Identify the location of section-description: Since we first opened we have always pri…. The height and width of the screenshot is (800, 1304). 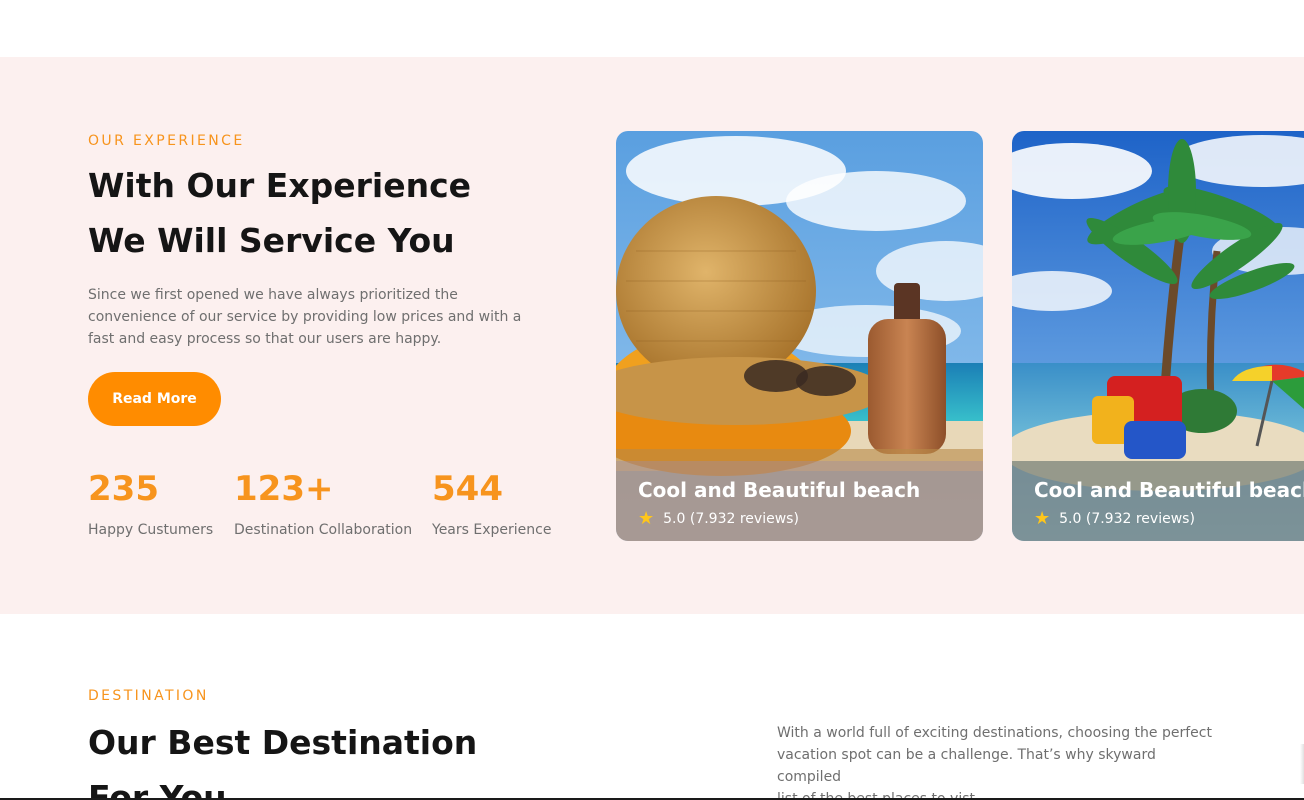
(308, 317).